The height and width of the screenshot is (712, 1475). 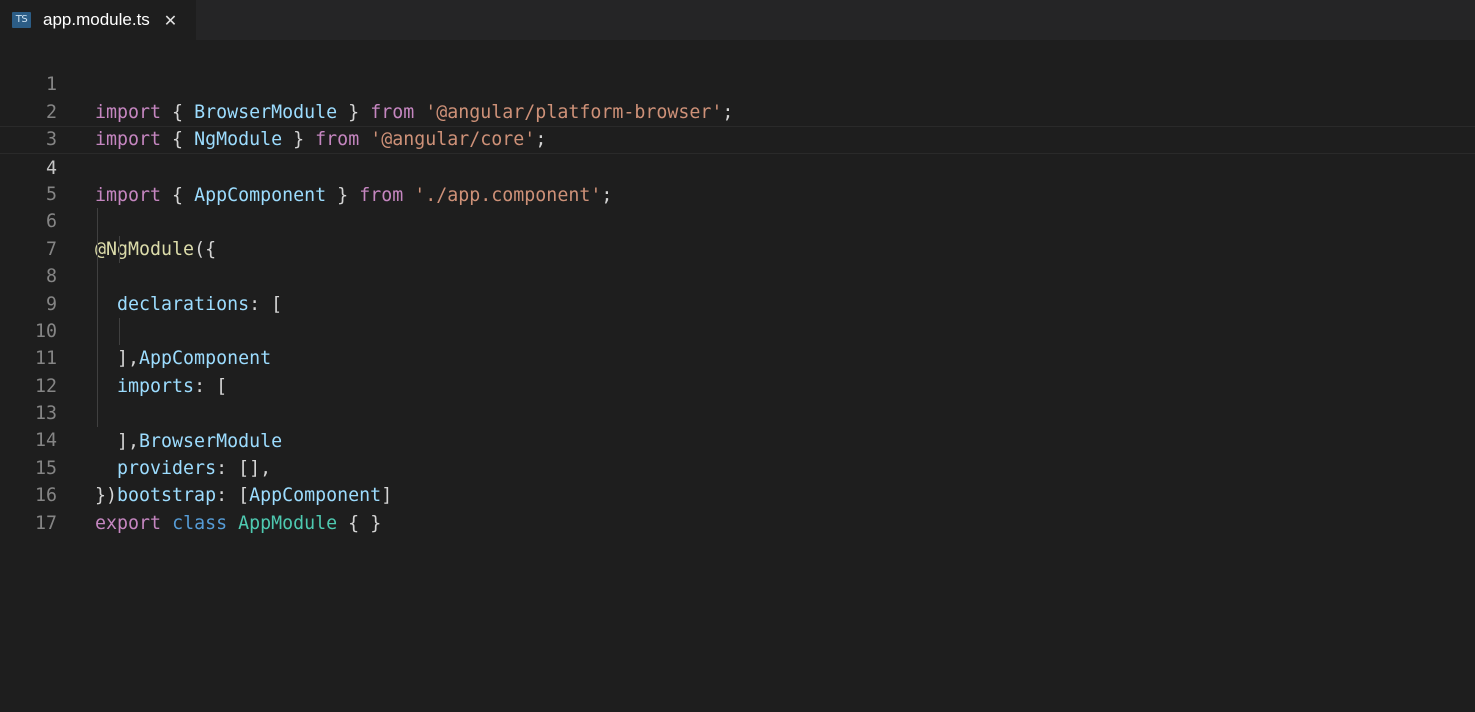 What do you see at coordinates (737, 124) in the screenshot?
I see `code-line: 3` at bounding box center [737, 124].